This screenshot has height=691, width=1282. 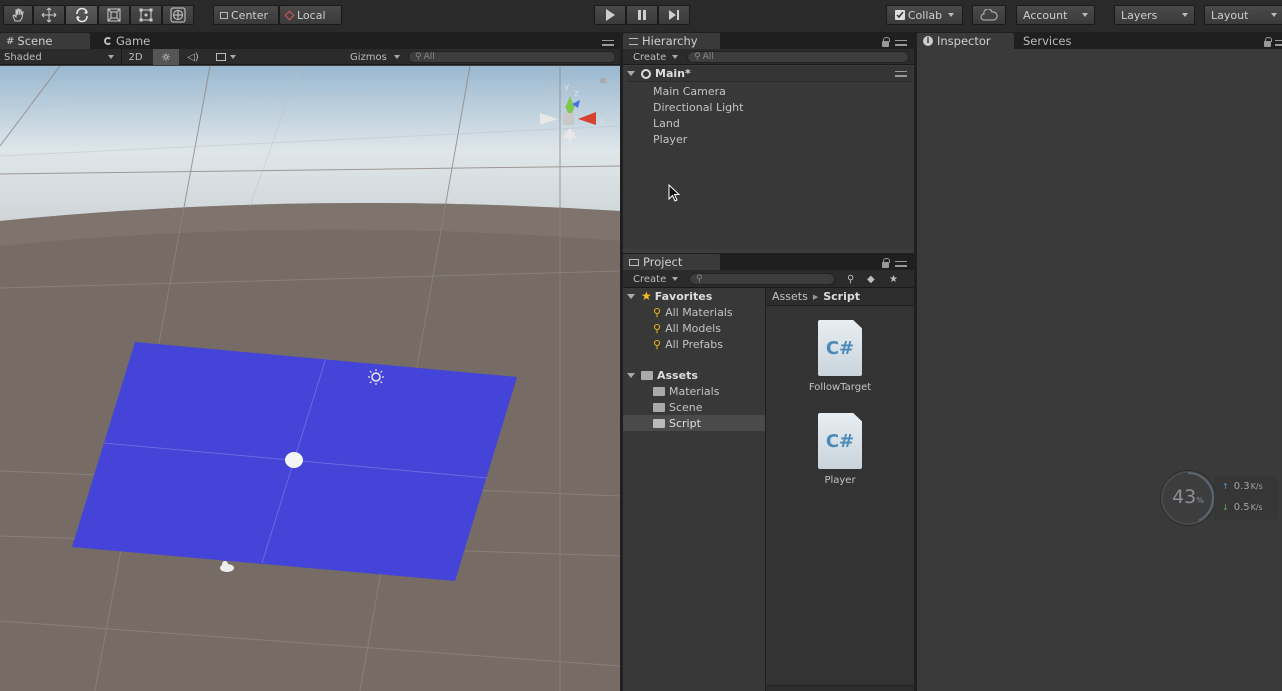 I want to click on gizmo-lock-icon, so click(x=603, y=80).